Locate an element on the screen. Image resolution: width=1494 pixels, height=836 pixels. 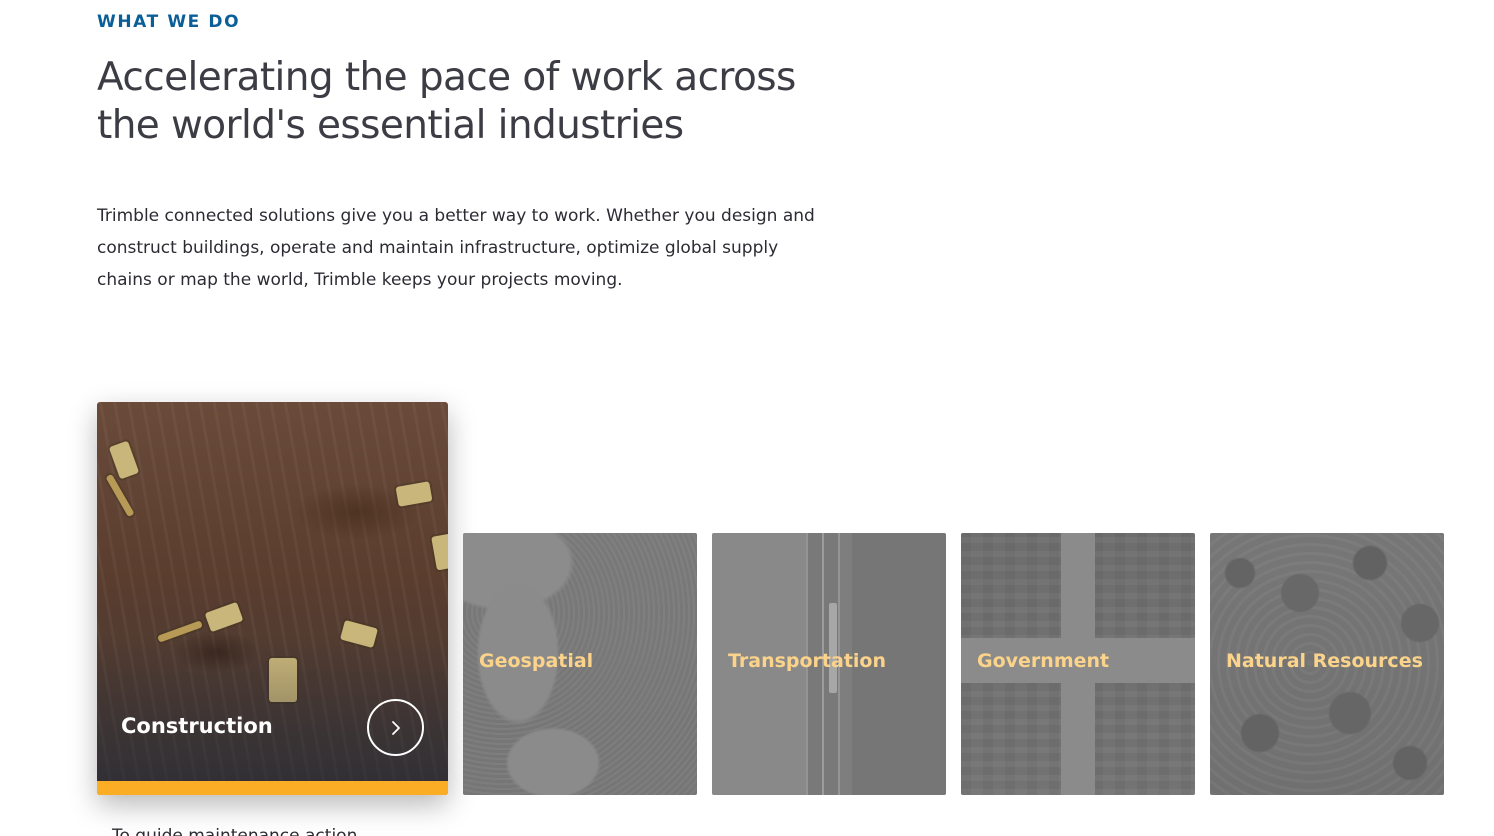
industry-card-government: Government is located at coordinates (1078, 664).